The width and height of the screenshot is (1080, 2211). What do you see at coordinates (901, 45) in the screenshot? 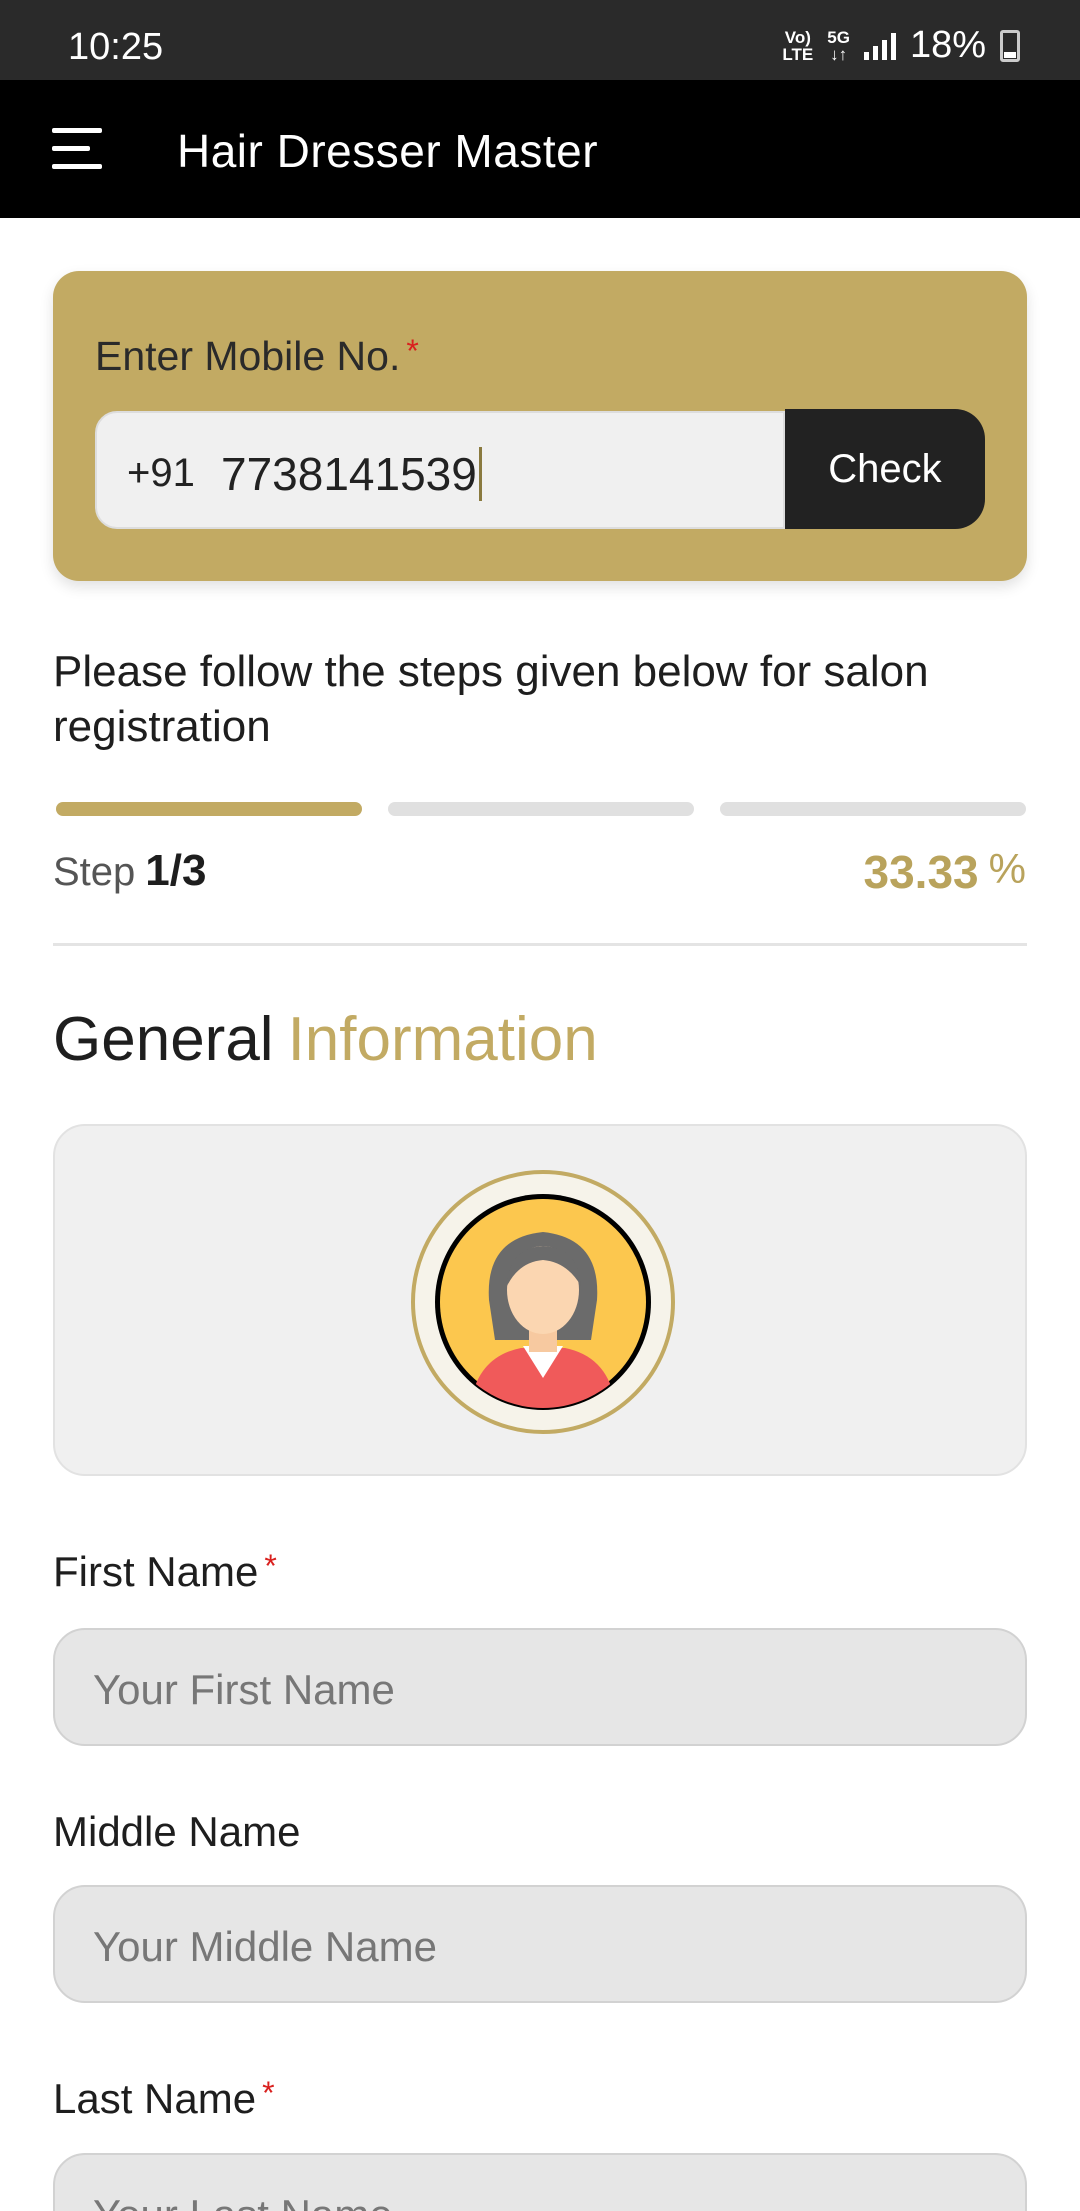
I see `status-icons: Vo) LTE 5G ↓↑ 18%` at bounding box center [901, 45].